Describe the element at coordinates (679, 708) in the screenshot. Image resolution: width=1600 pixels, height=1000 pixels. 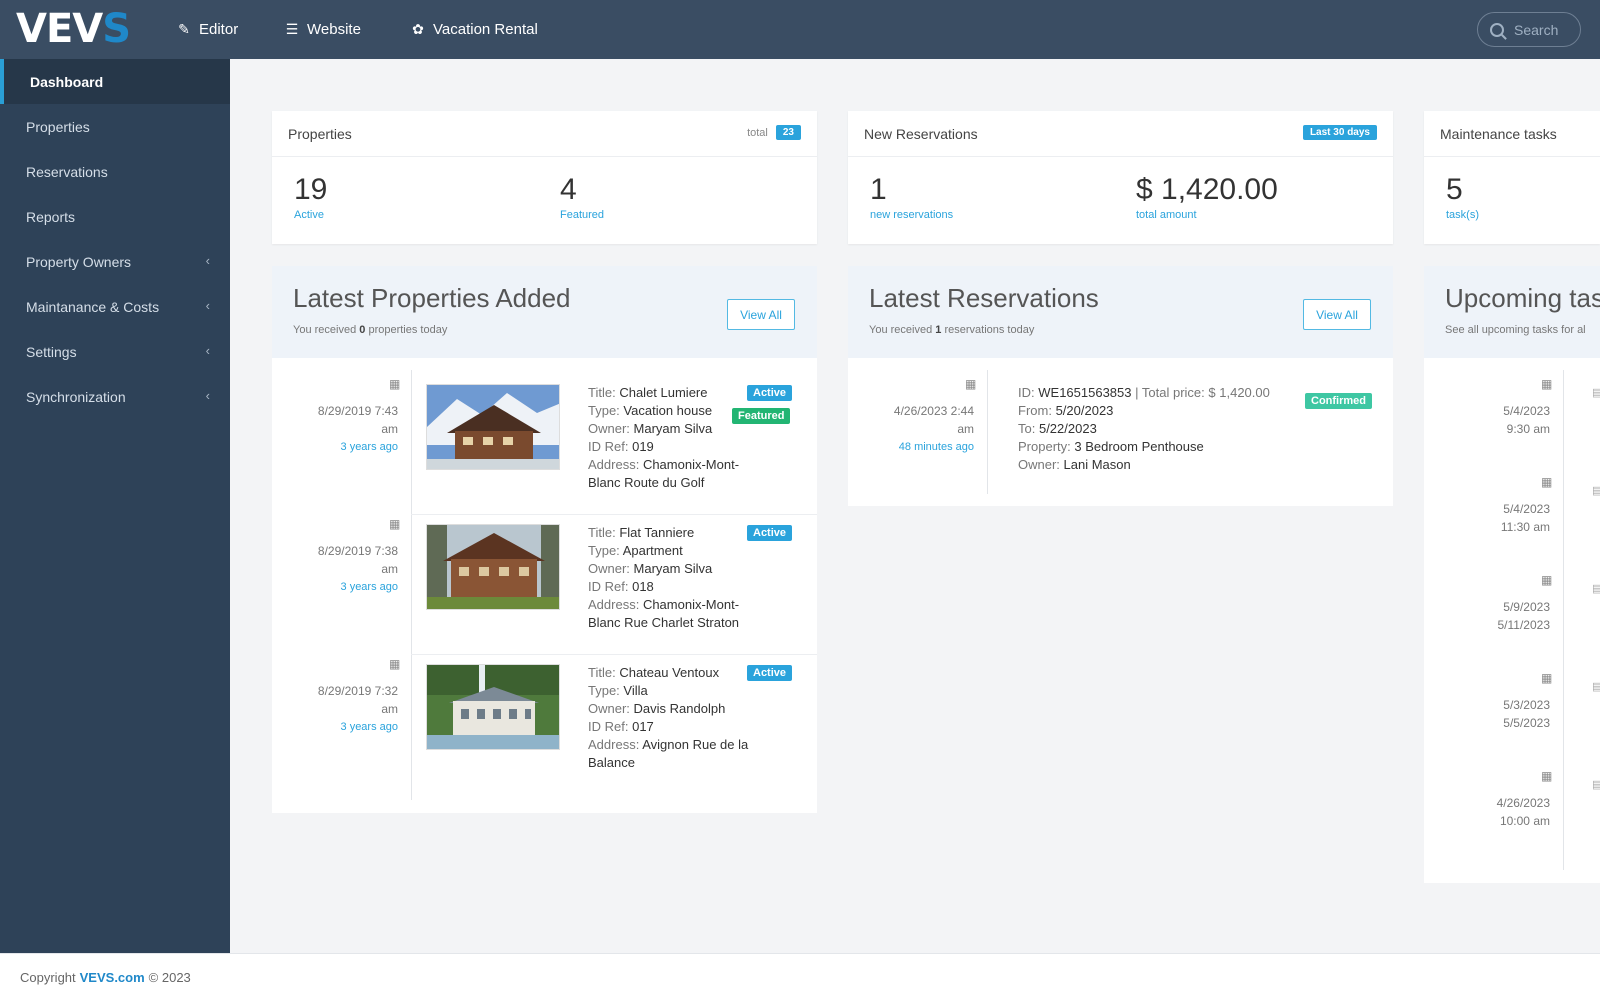
I see `property-owner: Davis Randolph` at that location.